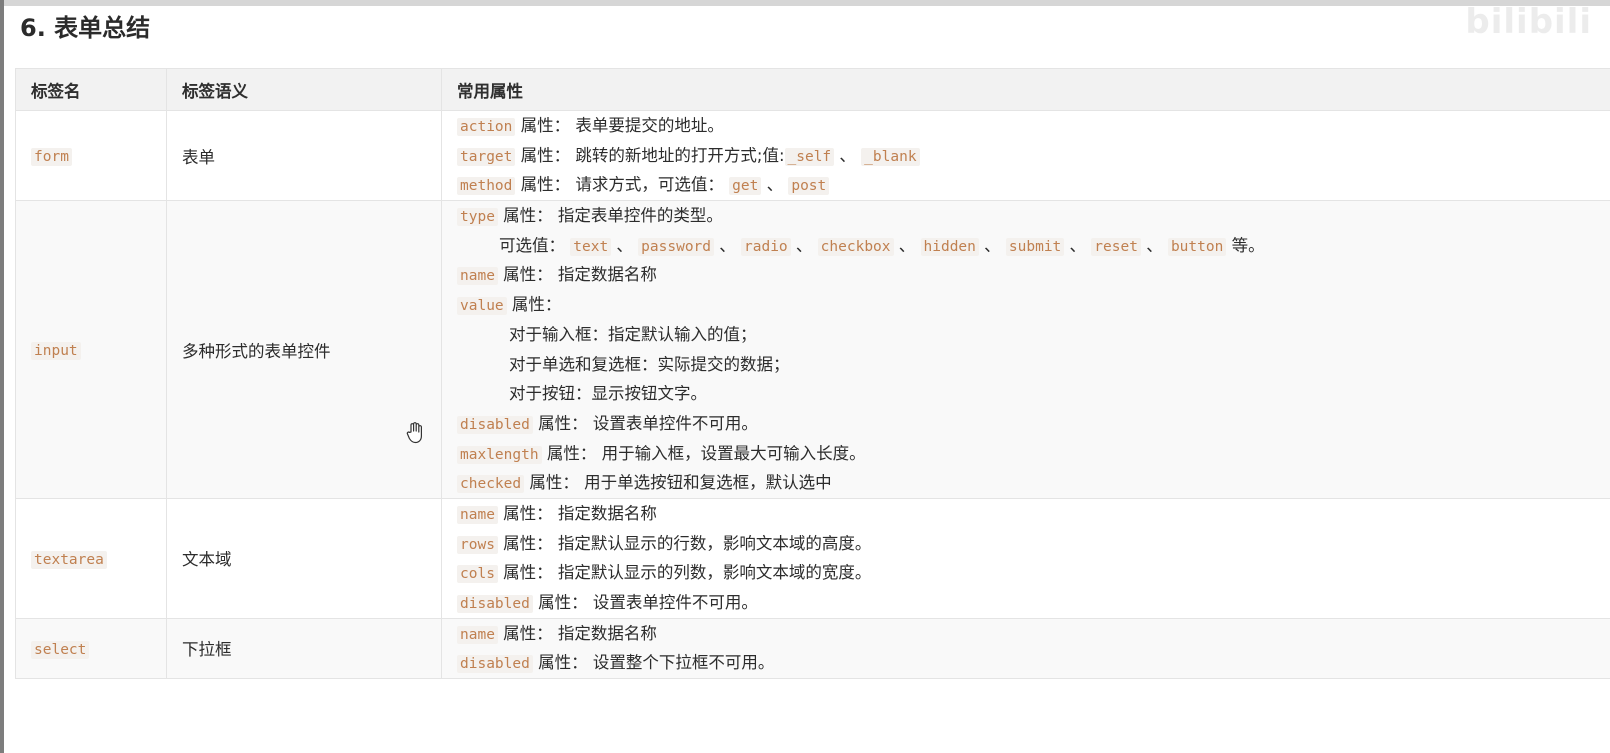 This screenshot has height=753, width=1610. What do you see at coordinates (1033, 185) in the screenshot?
I see `attr-line: method 属性： 请求方式，可选值： get 、 post` at bounding box center [1033, 185].